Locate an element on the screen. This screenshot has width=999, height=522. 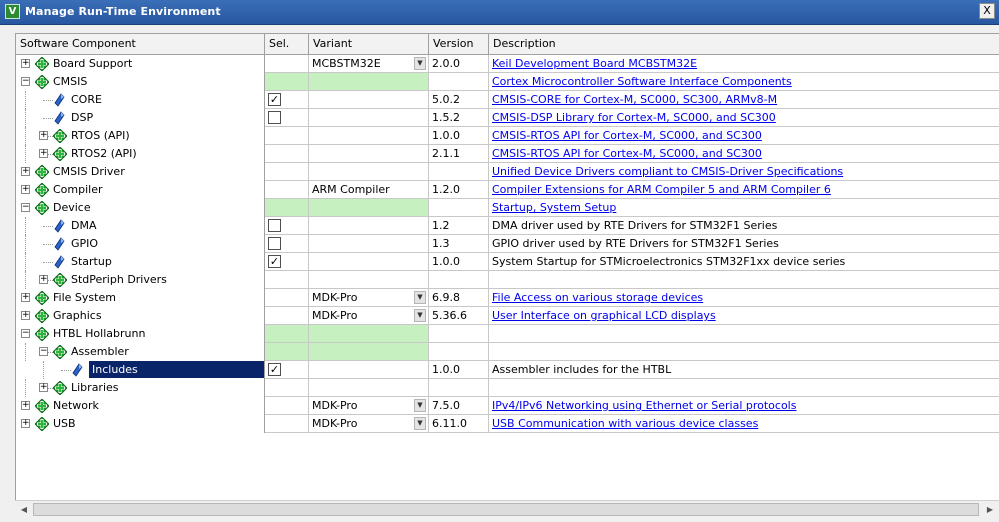
component-name: CMSIS is located at coordinates (70, 81).